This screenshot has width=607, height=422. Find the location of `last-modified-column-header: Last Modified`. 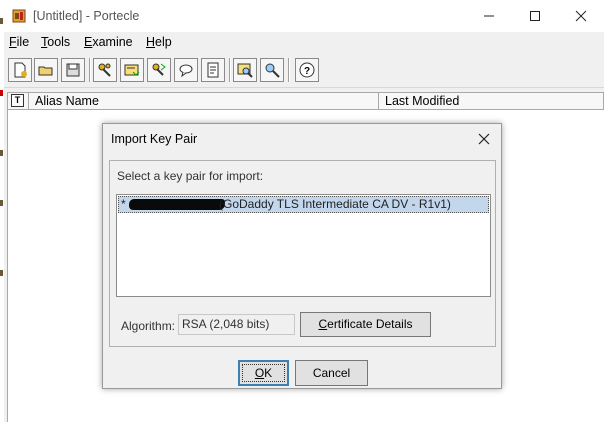

last-modified-column-header: Last Modified is located at coordinates (422, 101).